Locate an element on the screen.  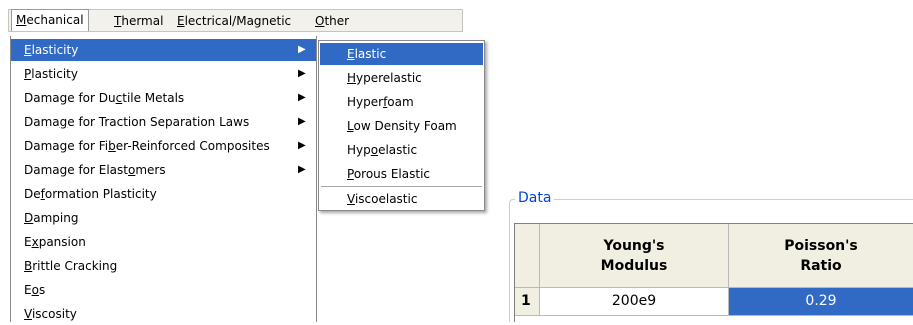
menu-item-label: Damage for Elastomers is located at coordinates (95, 170).